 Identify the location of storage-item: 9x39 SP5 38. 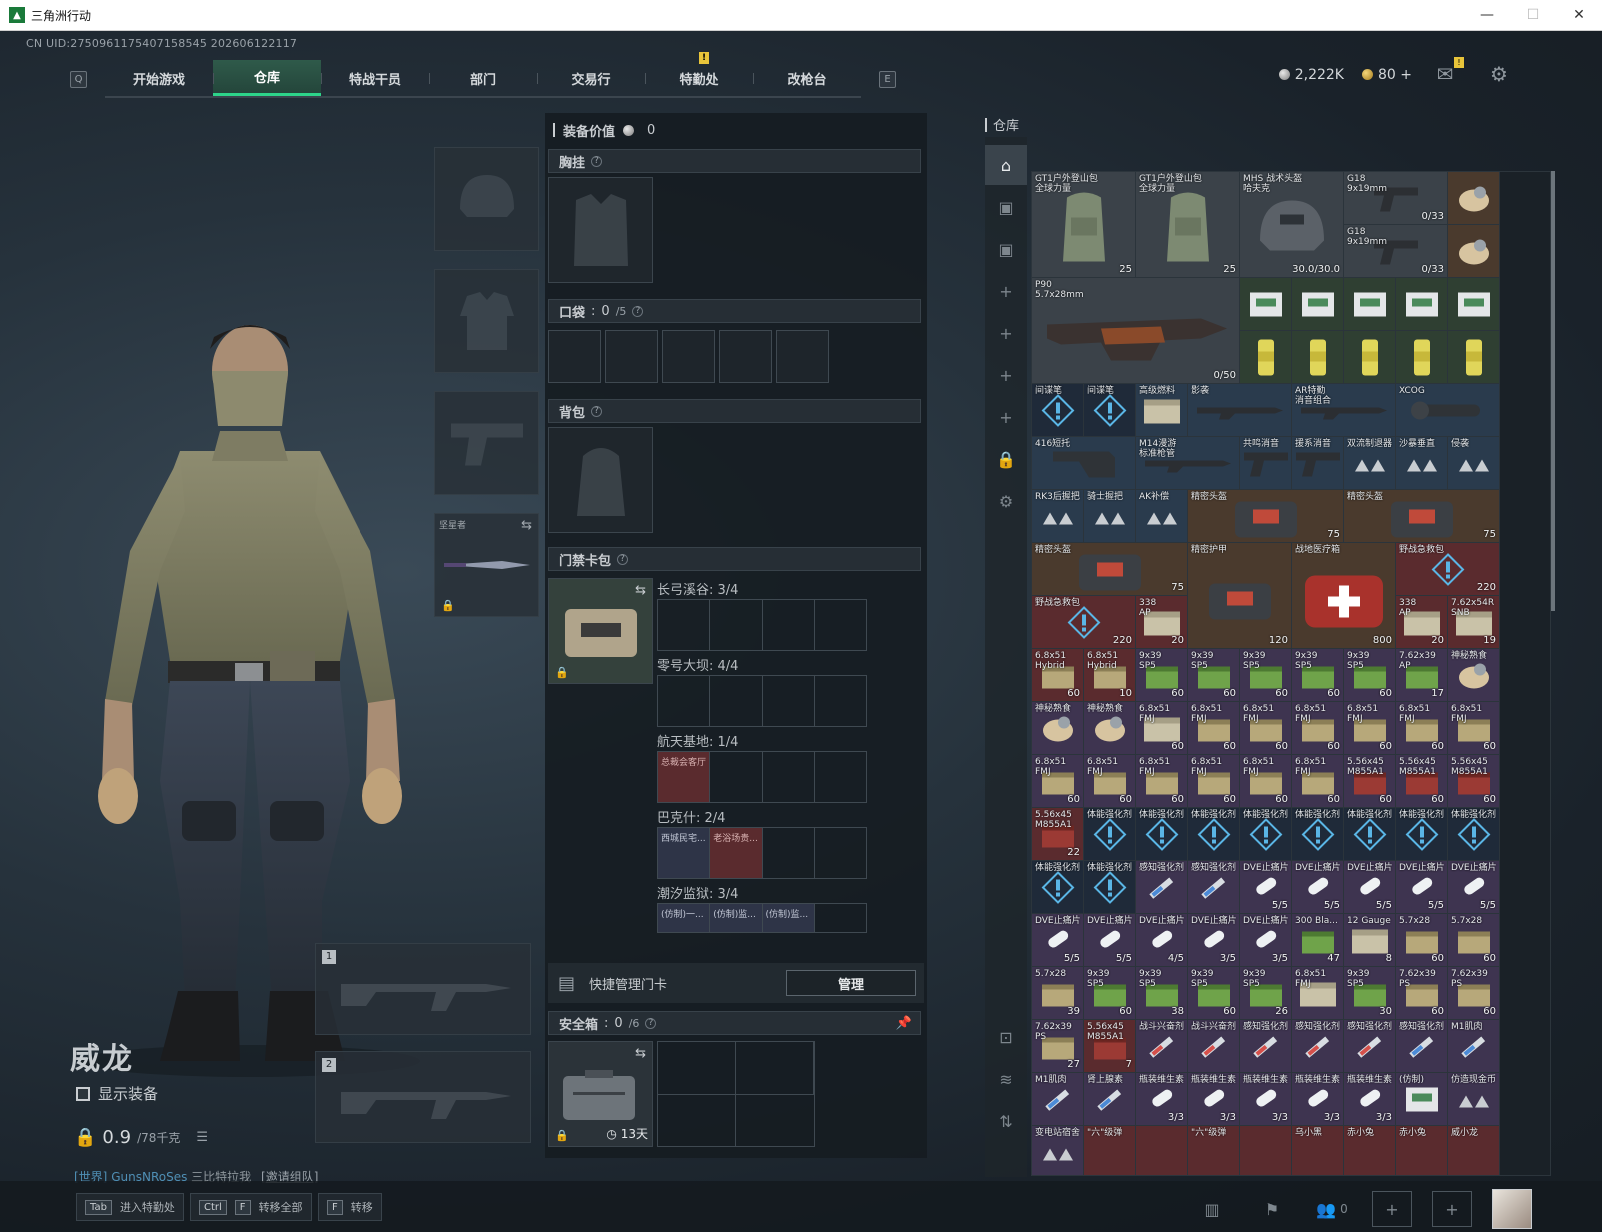
(1162, 993).